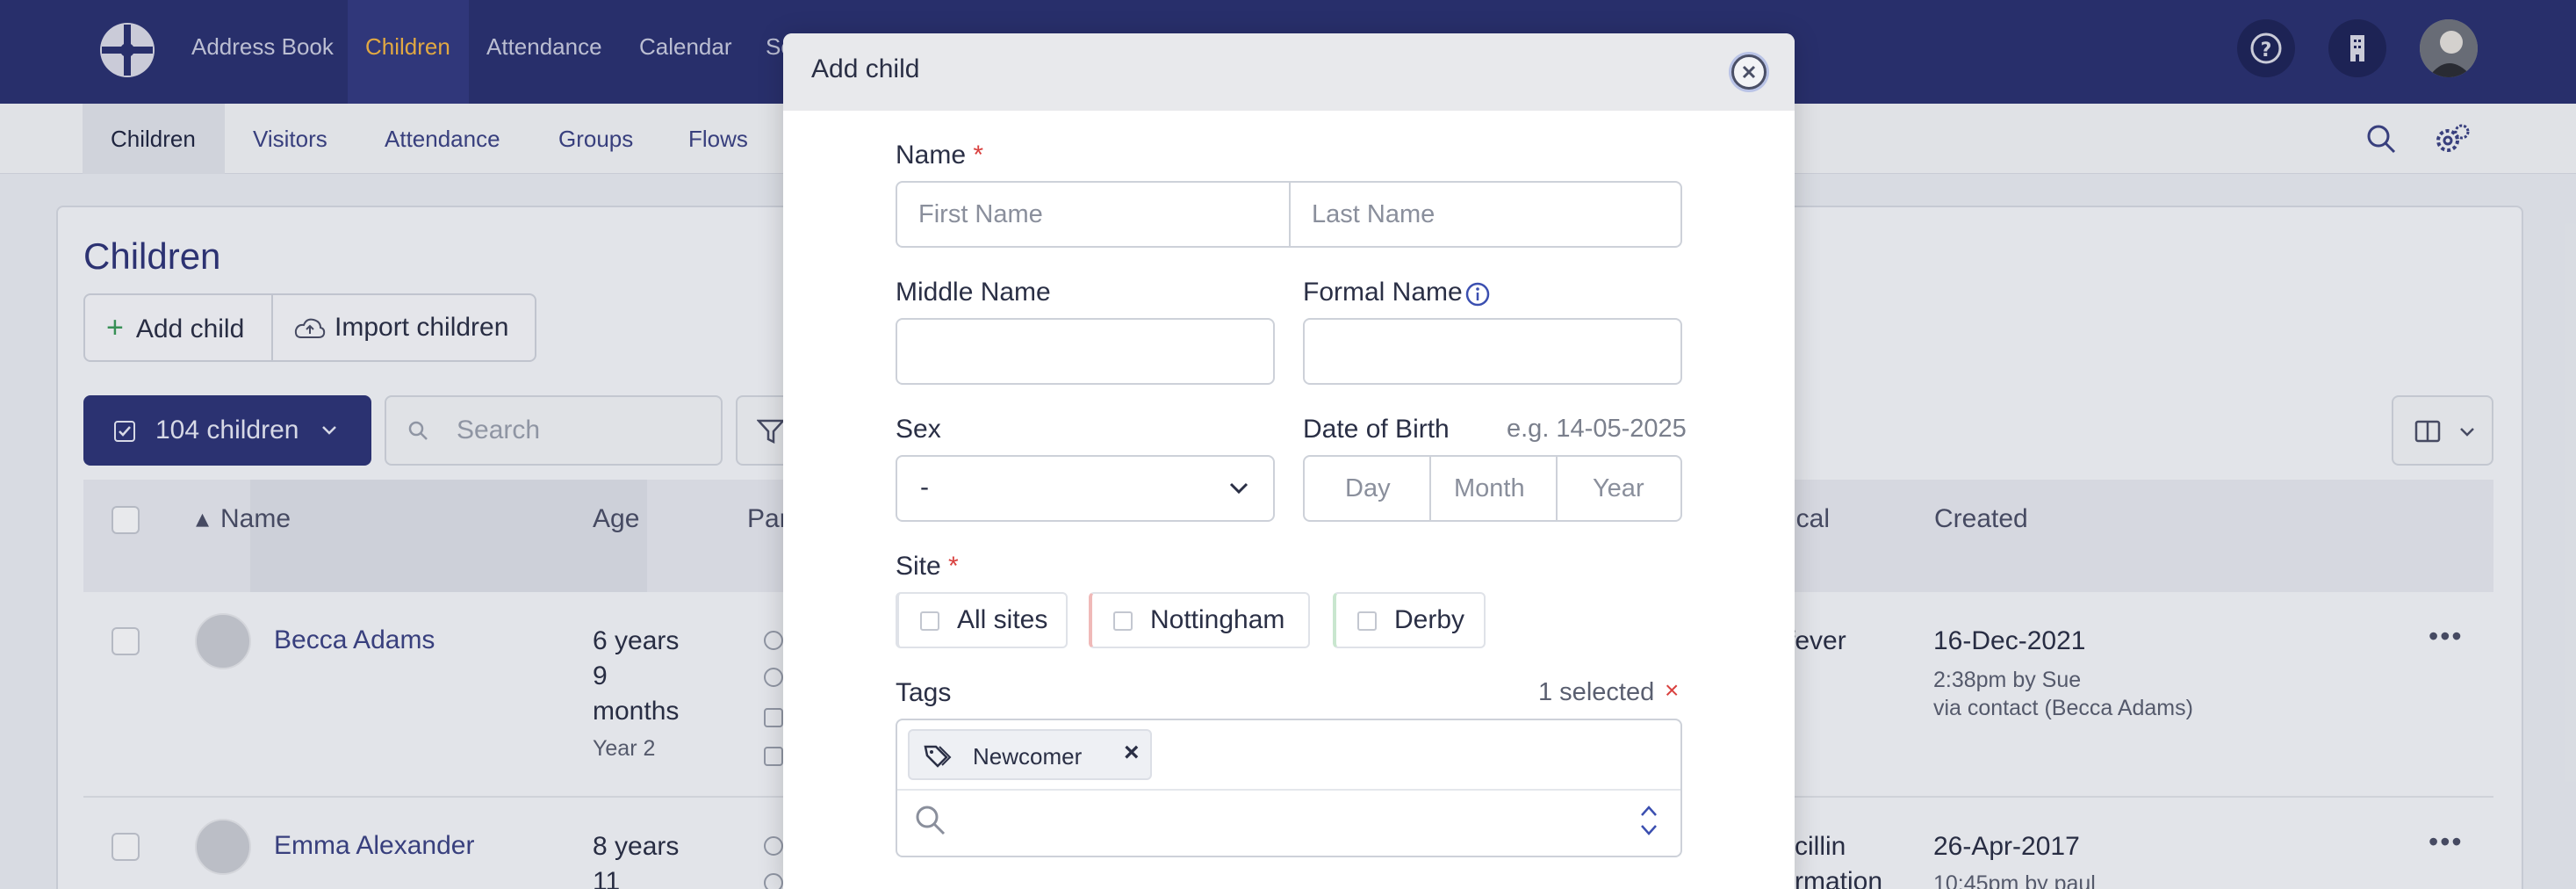 This screenshot has height=889, width=2576. What do you see at coordinates (1485, 215) in the screenshot?
I see `last-name-input: Last Name` at bounding box center [1485, 215].